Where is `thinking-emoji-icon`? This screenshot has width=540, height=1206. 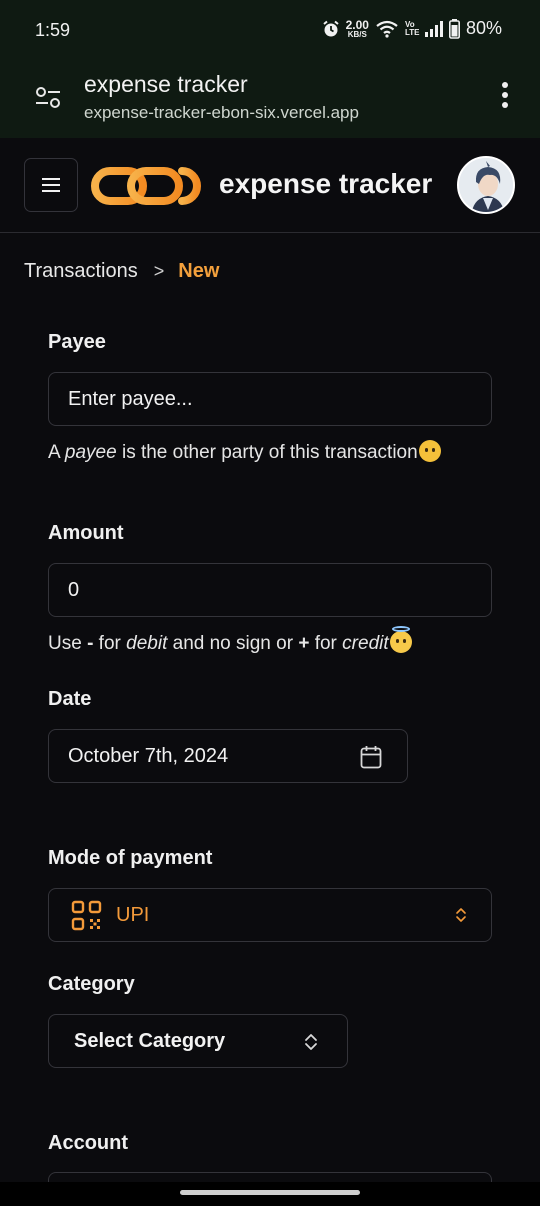 thinking-emoji-icon is located at coordinates (429, 451).